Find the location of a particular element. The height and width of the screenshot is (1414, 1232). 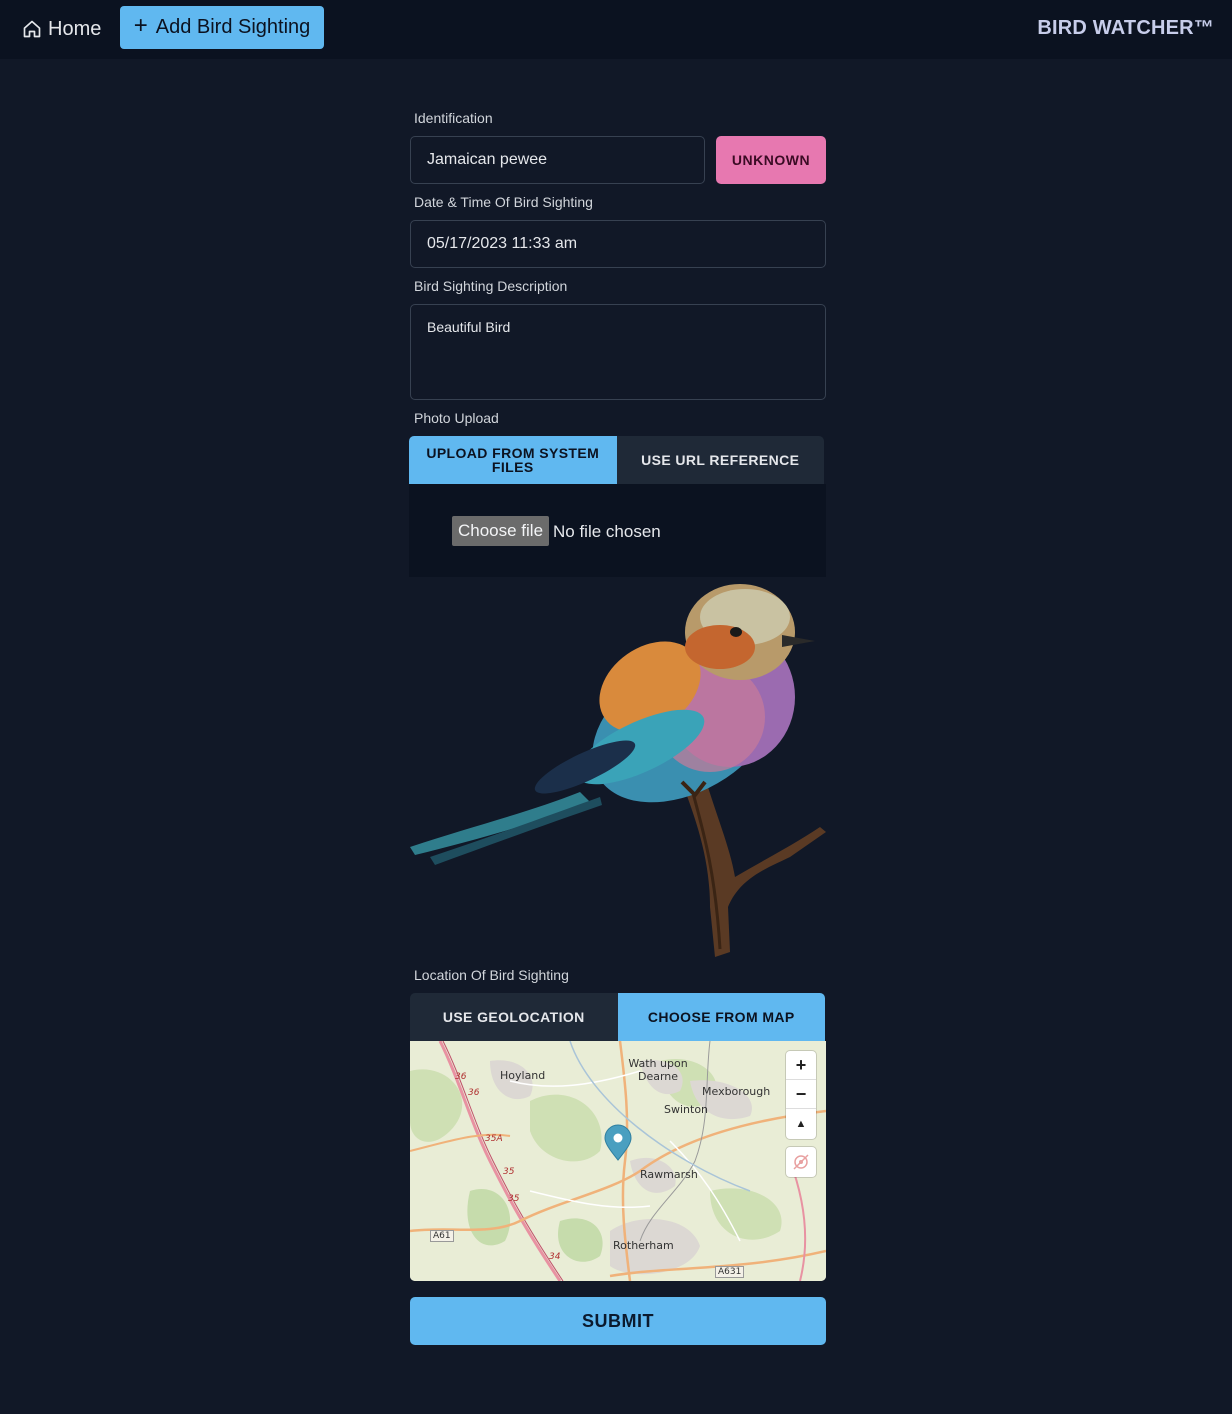

zoom-out-button: − is located at coordinates (801, 1094).